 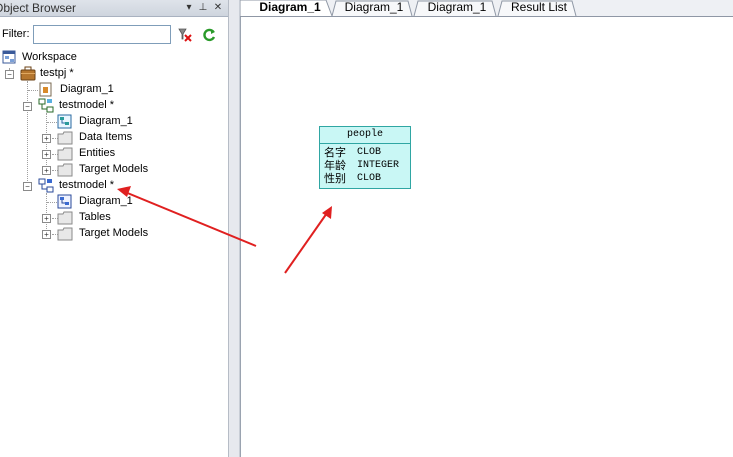 I want to click on tree-item-project-diagram: Diagram_1, so click(x=100, y=90).